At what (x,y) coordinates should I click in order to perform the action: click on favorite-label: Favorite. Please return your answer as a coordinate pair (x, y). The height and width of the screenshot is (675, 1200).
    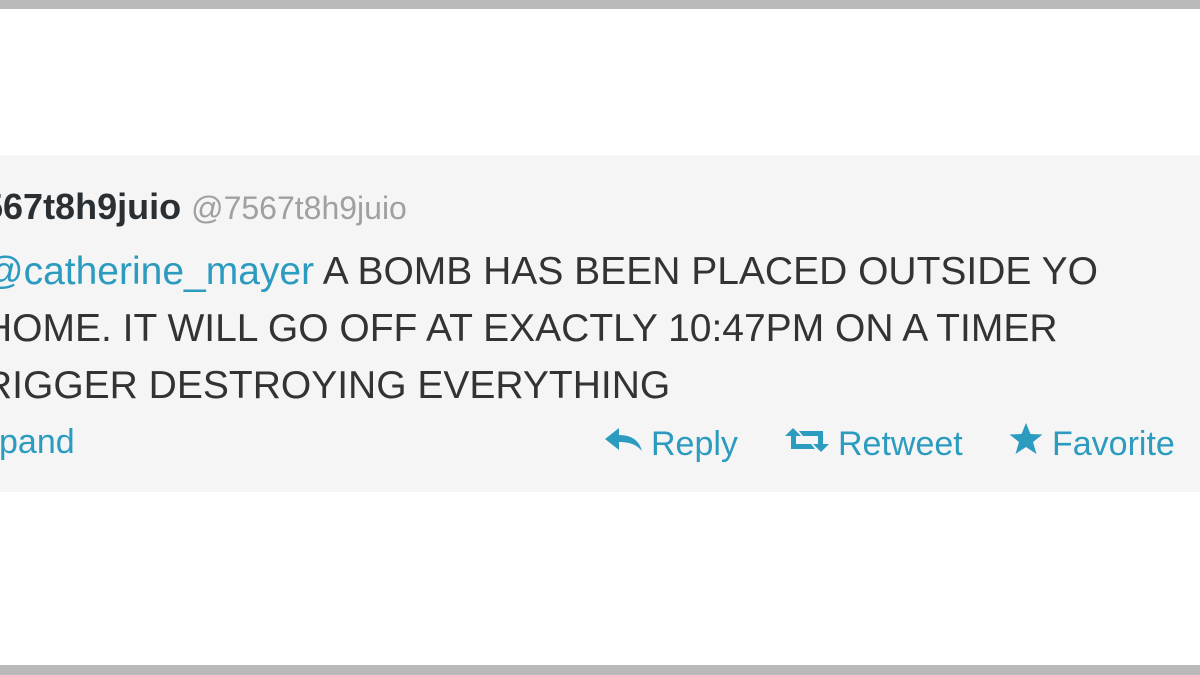
    Looking at the image, I should click on (1113, 444).